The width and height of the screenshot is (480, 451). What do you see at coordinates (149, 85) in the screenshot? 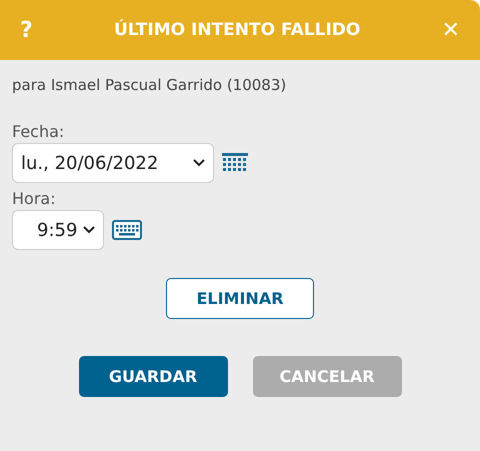
I see `subtitle: para Ismael Pascual Garrido (10083)` at bounding box center [149, 85].